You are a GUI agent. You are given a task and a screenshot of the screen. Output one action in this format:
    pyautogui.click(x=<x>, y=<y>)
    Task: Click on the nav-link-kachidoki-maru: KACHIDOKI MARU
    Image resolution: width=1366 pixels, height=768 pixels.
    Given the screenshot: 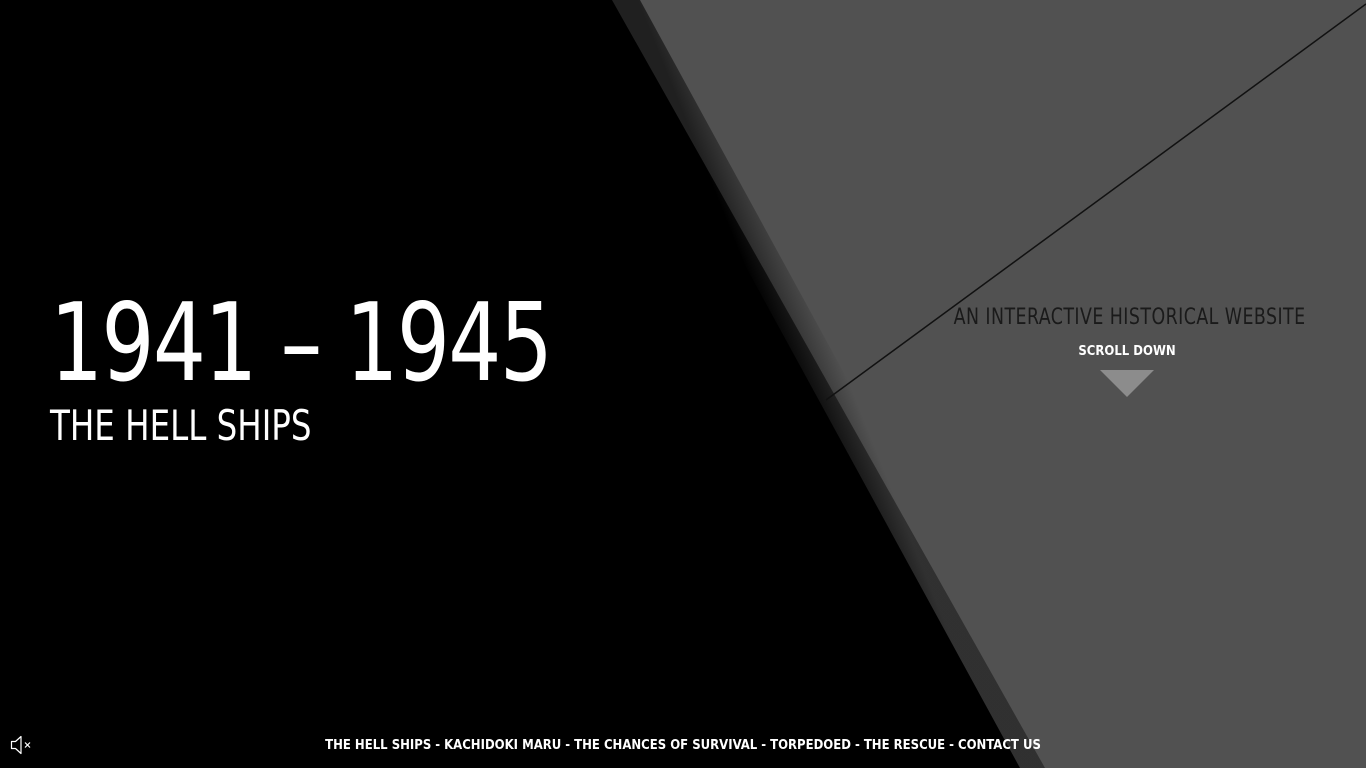 What is the action you would take?
    pyautogui.click(x=502, y=745)
    